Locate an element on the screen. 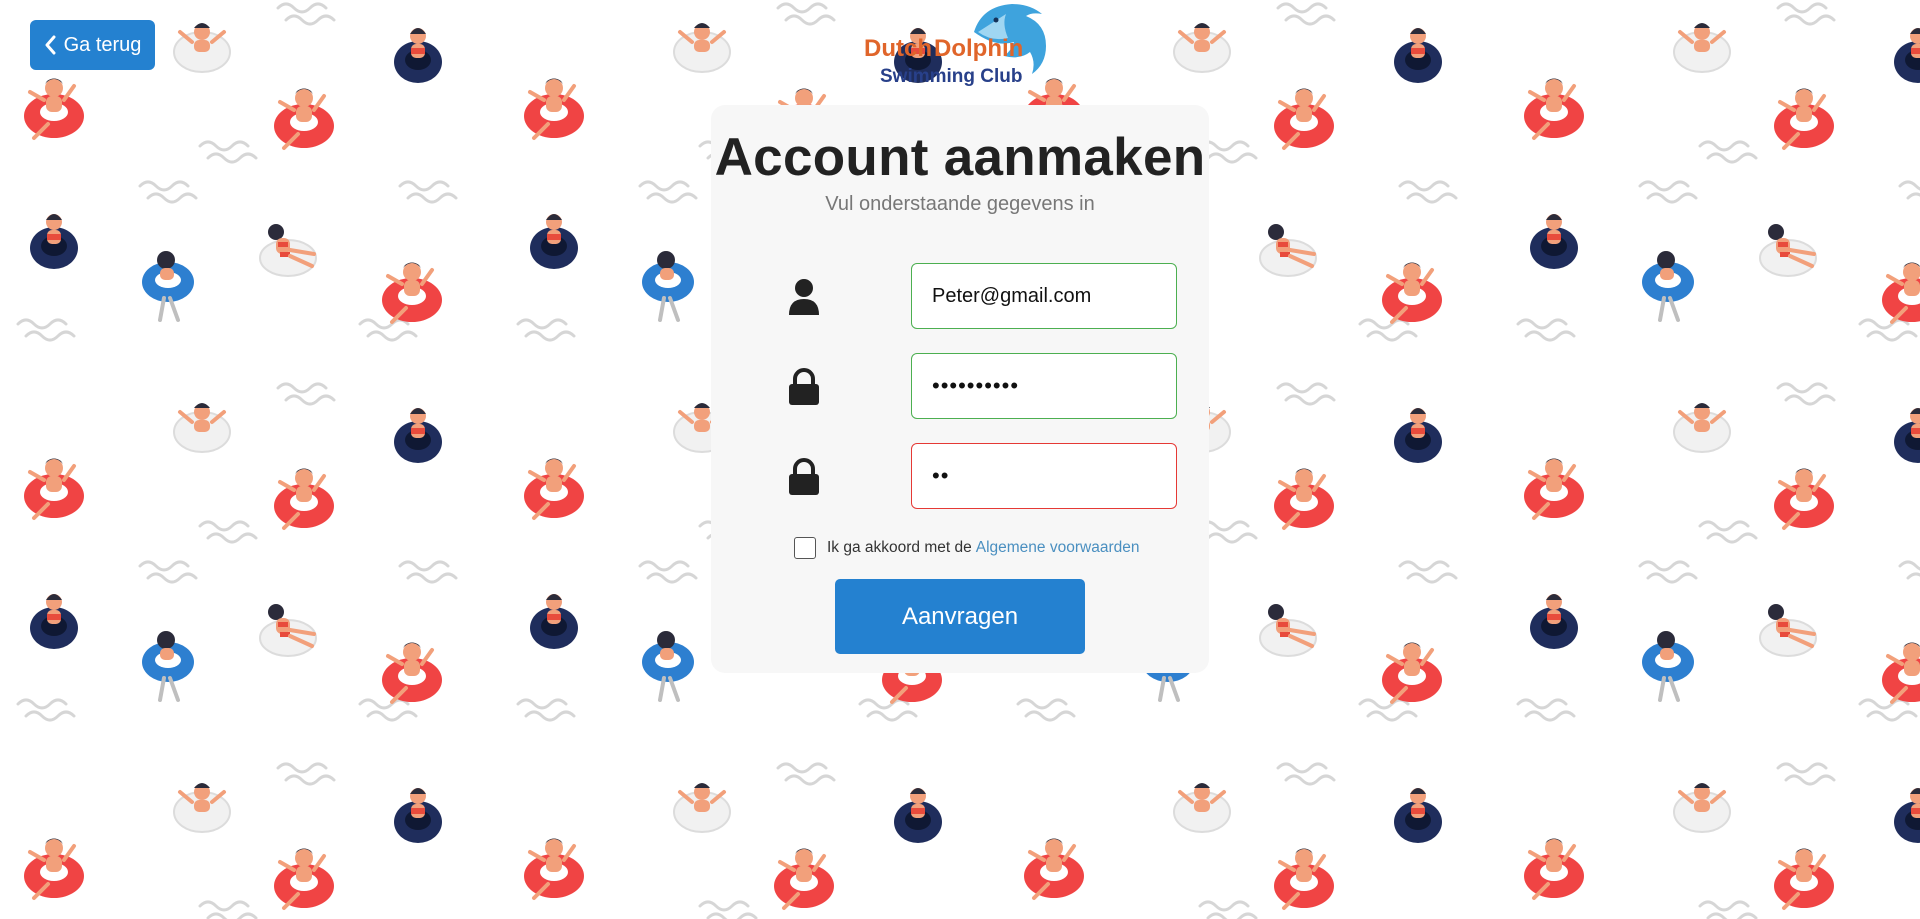  logo-text-line1-part2: Dolphin is located at coordinates (978, 48).